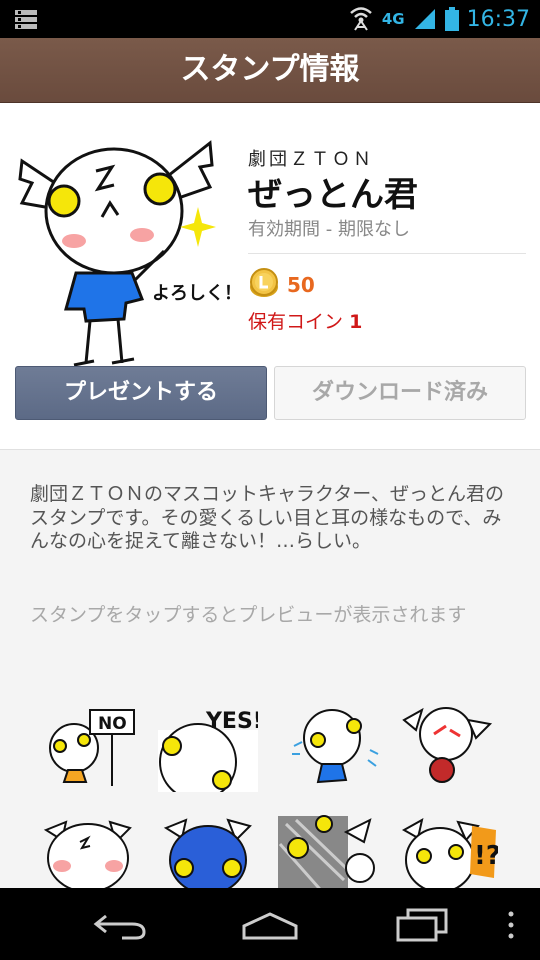 The height and width of the screenshot is (960, 540). What do you see at coordinates (393, 19) in the screenshot?
I see `network-type: 4G` at bounding box center [393, 19].